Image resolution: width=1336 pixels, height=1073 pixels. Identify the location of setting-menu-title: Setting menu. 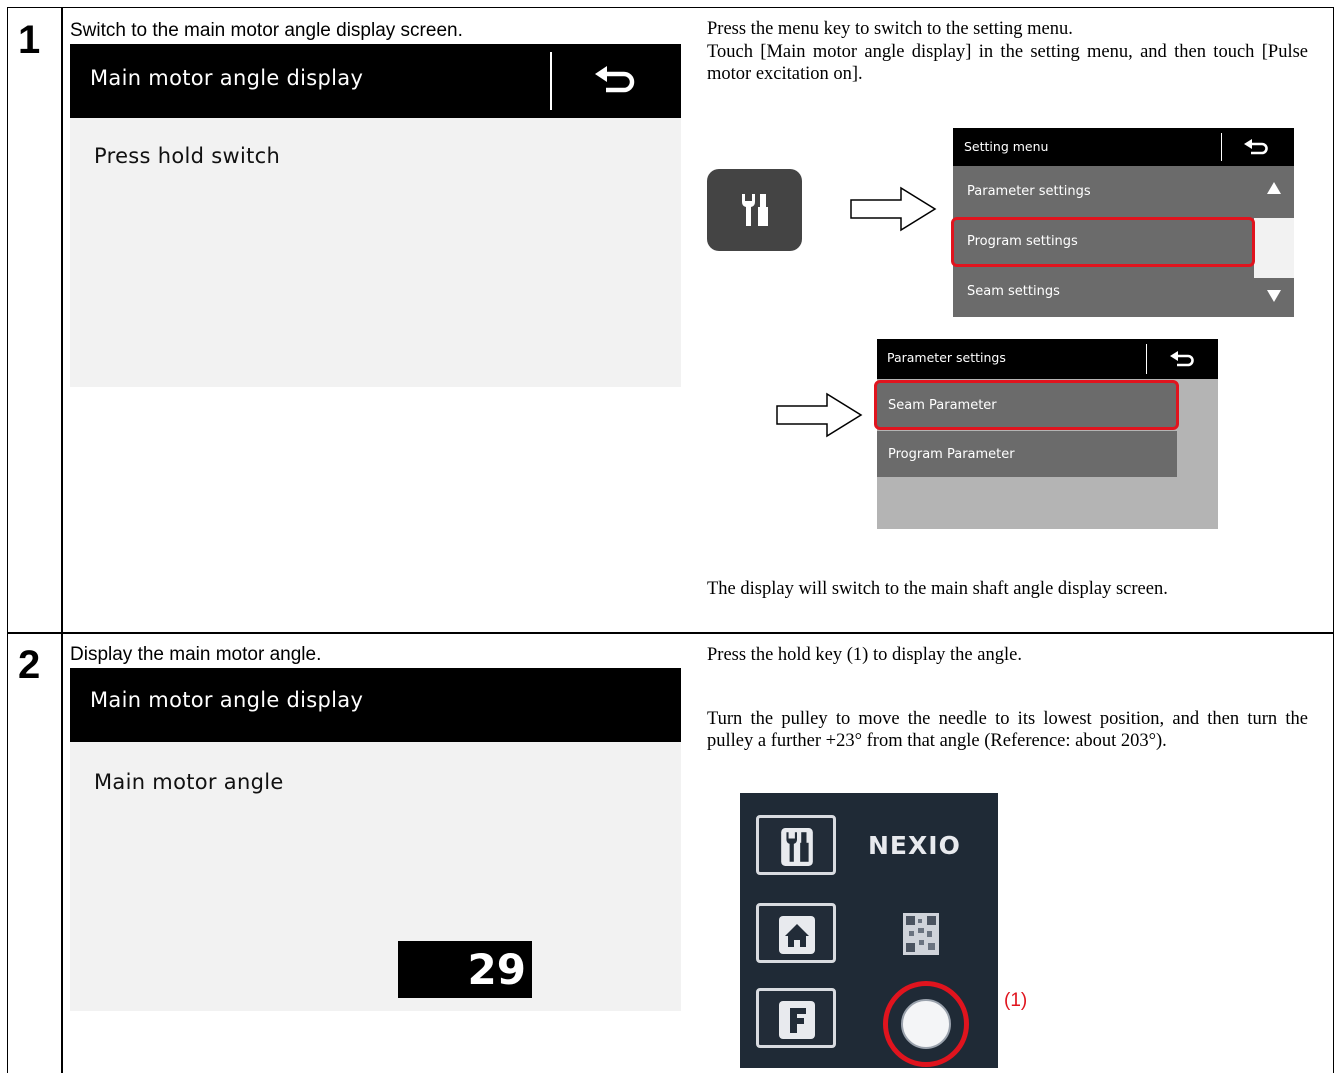
(1006, 146).